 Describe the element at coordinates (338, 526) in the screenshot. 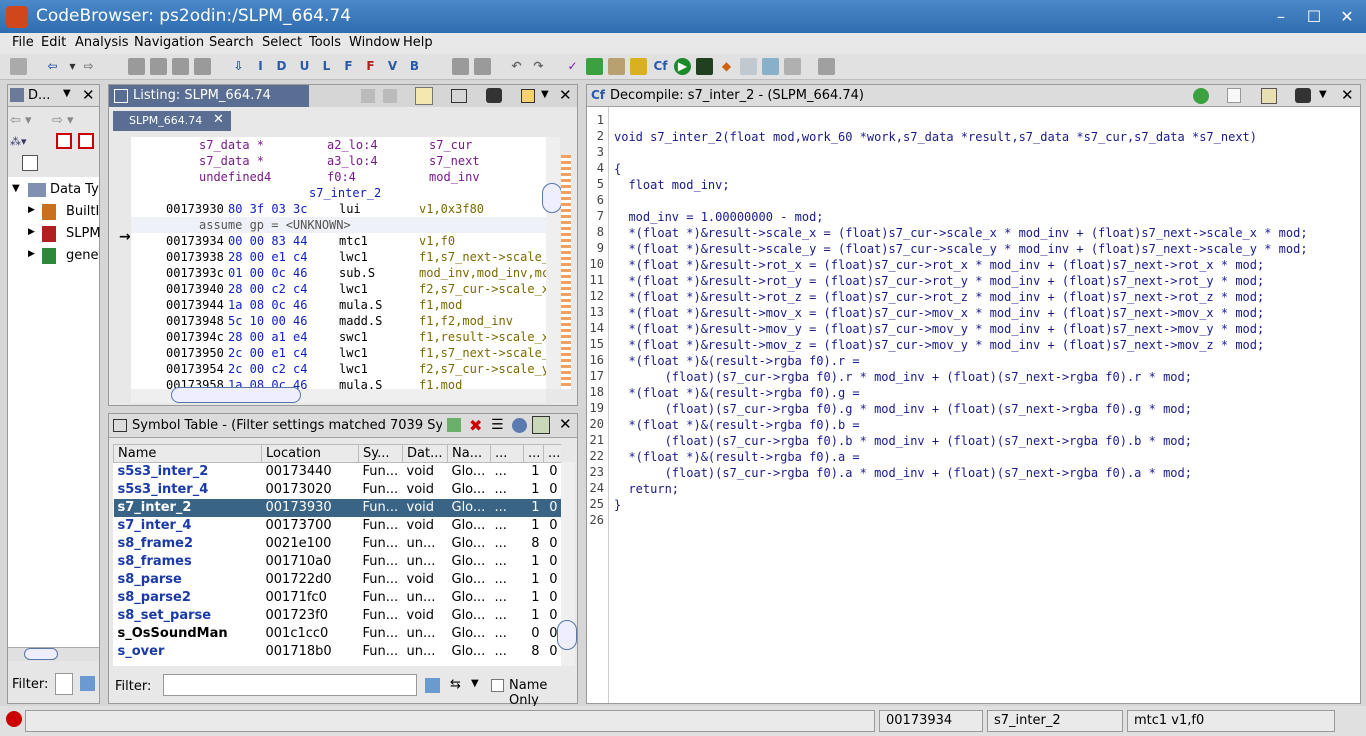

I see `table-row: s7_inter_4 00173700 Fun... void Glo...... 1 0` at that location.